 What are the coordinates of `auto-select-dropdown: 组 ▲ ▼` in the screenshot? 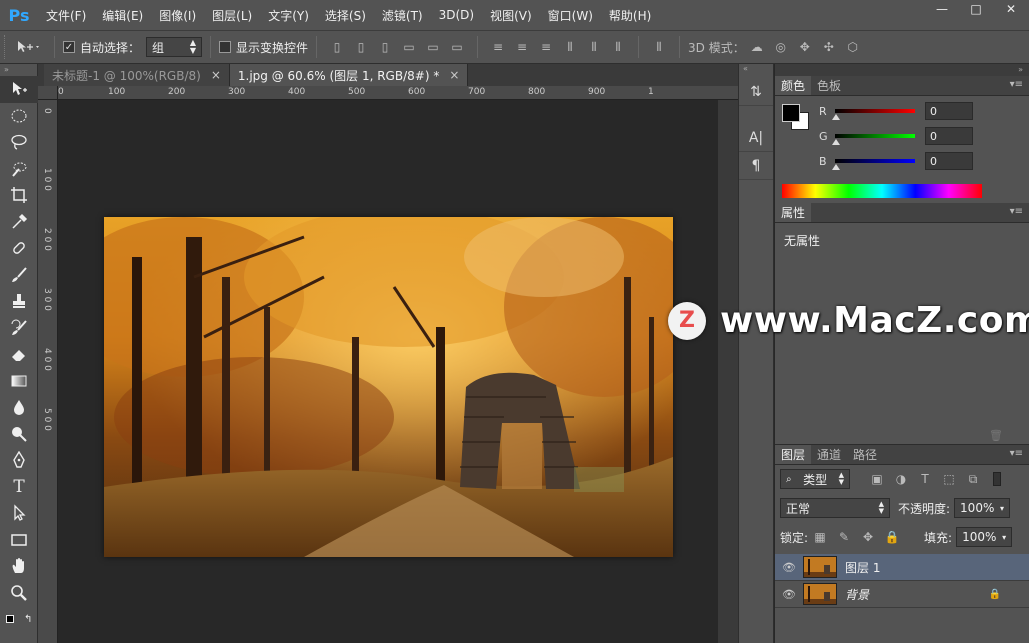 It's located at (174, 47).